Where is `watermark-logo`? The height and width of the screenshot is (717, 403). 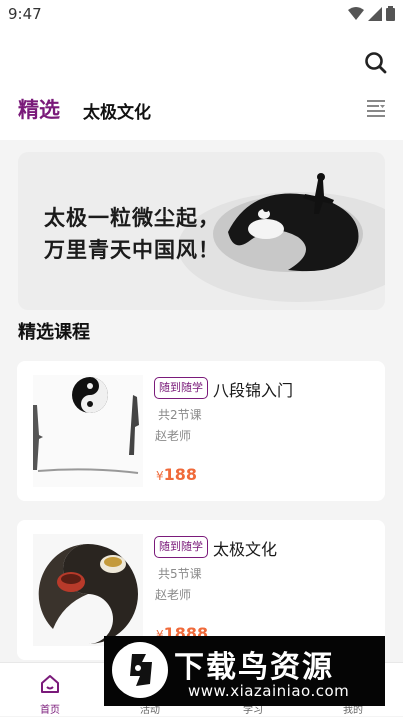
watermark-logo is located at coordinates (140, 670).